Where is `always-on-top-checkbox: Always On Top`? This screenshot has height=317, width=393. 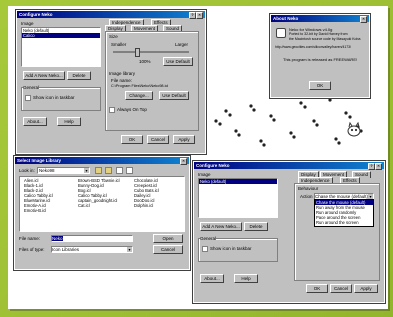 always-on-top-checkbox: Always On Top is located at coordinates (128, 110).